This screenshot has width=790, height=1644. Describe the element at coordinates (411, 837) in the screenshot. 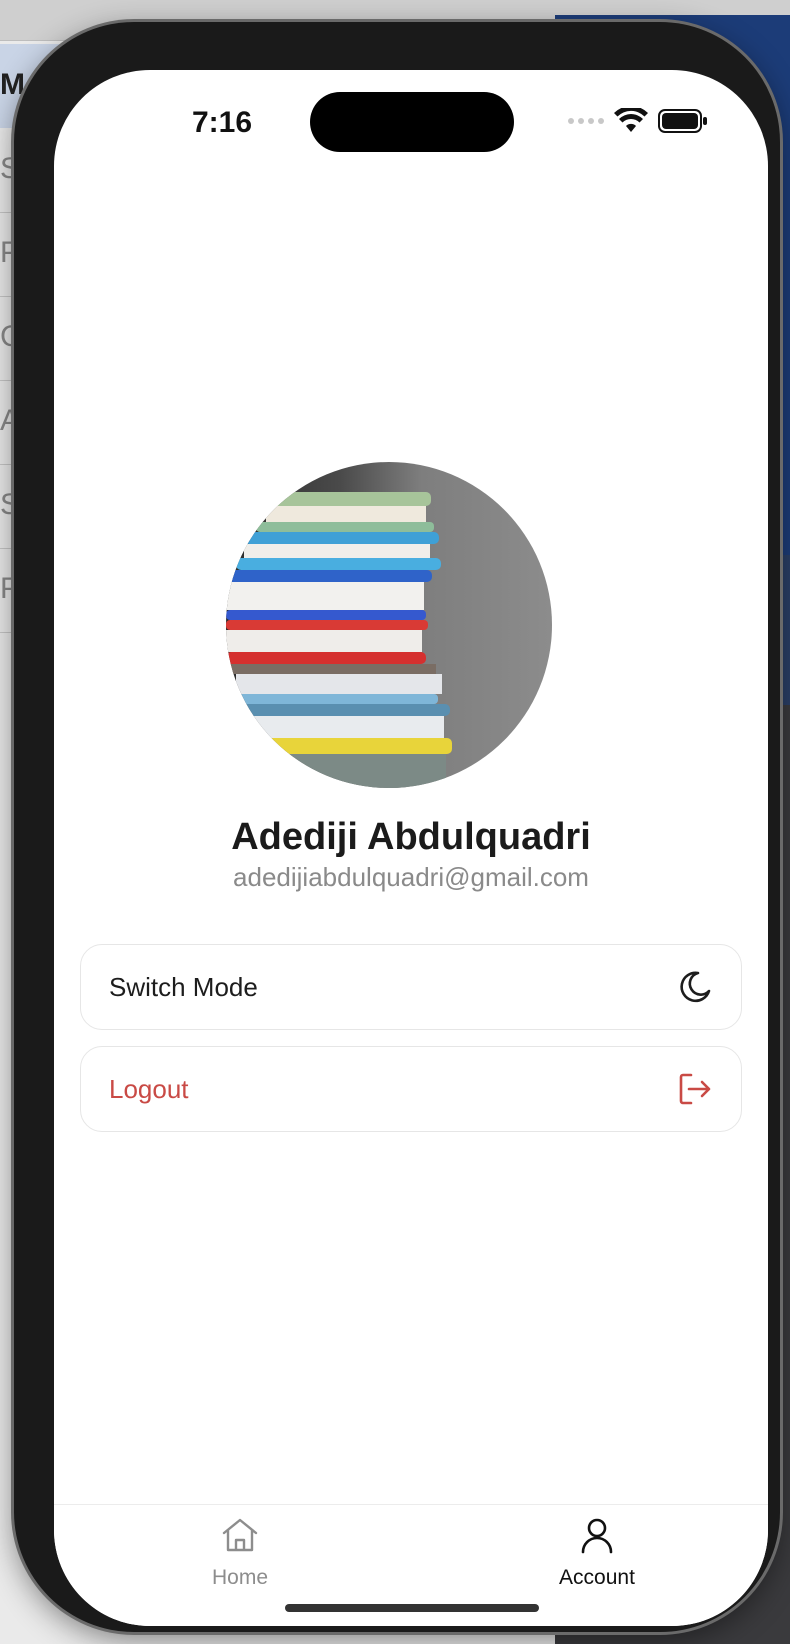

I see `user-name: Adediji Abdulquadri` at that location.